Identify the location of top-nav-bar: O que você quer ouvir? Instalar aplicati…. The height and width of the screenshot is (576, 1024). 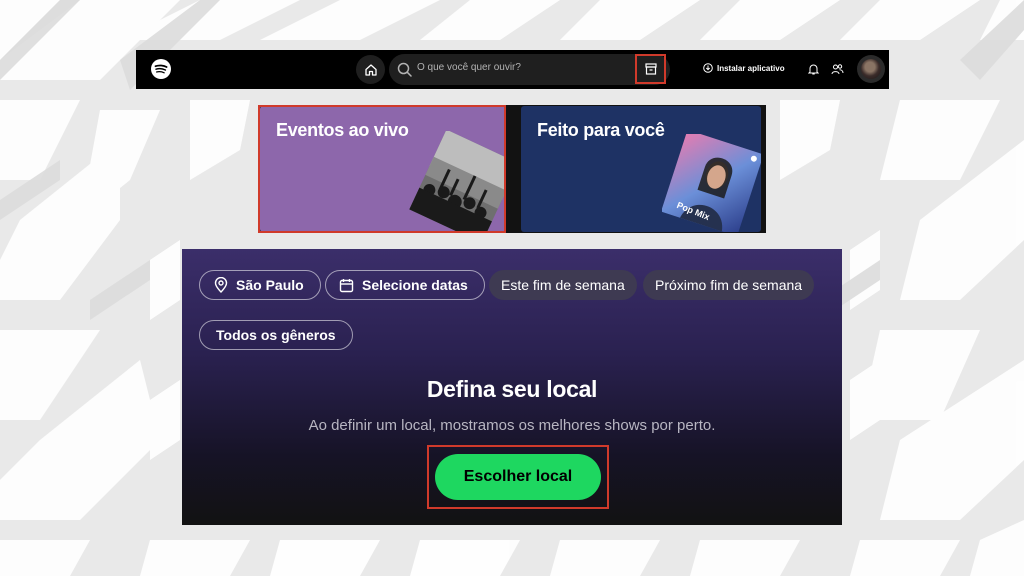
(512, 69).